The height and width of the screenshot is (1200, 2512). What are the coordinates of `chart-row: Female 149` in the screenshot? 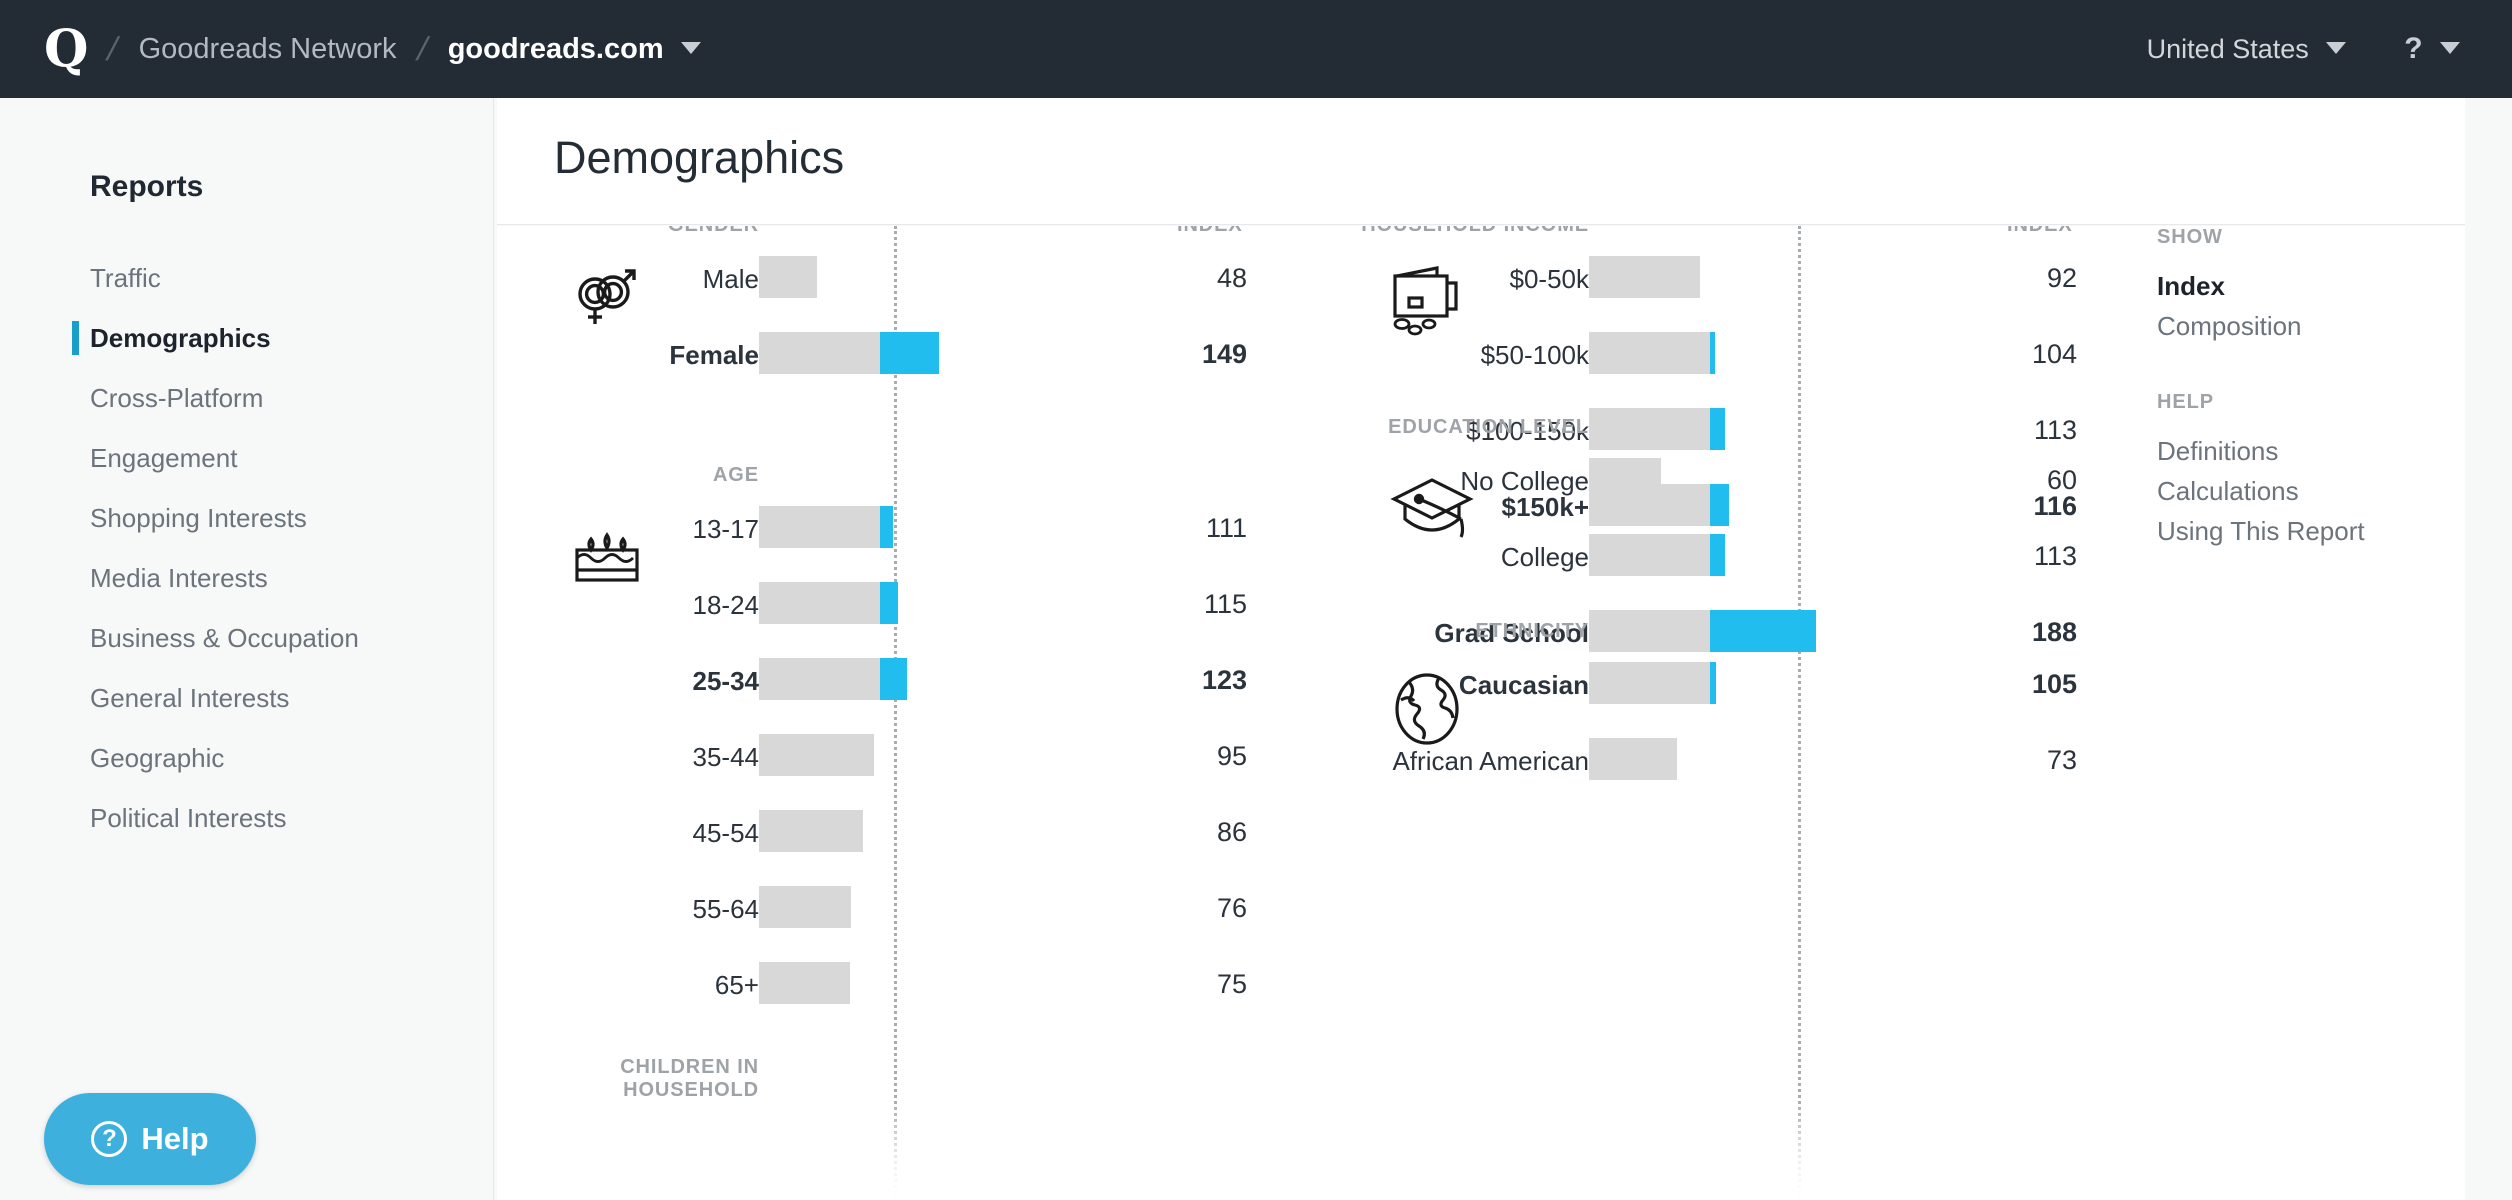 It's located at (912, 360).